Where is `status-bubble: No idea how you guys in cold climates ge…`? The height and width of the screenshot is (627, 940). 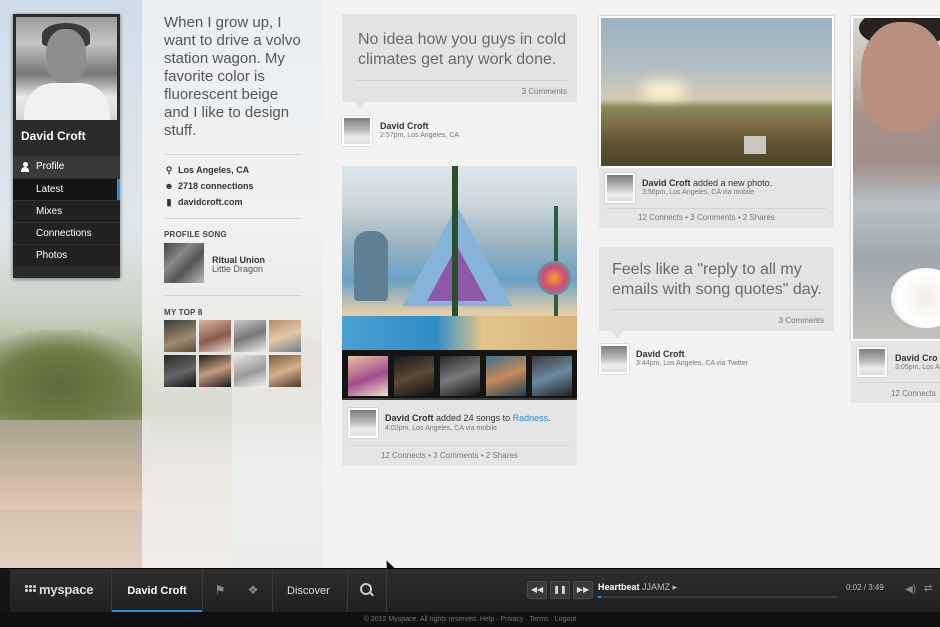
status-bubble: No idea how you guys in cold climates ge… is located at coordinates (459, 61).